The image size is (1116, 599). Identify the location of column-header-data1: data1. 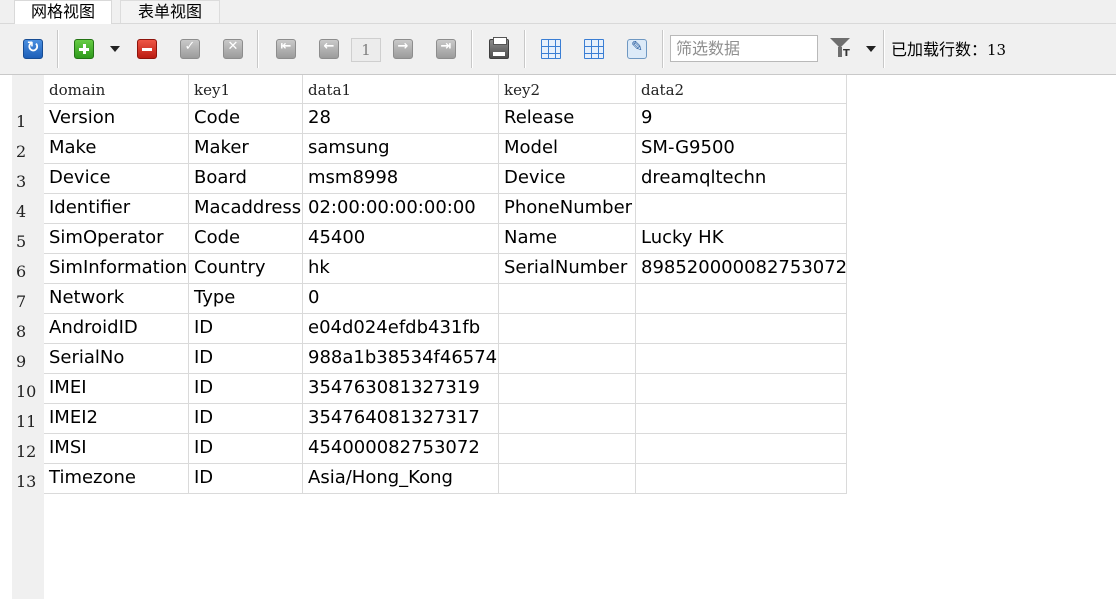
(401, 89).